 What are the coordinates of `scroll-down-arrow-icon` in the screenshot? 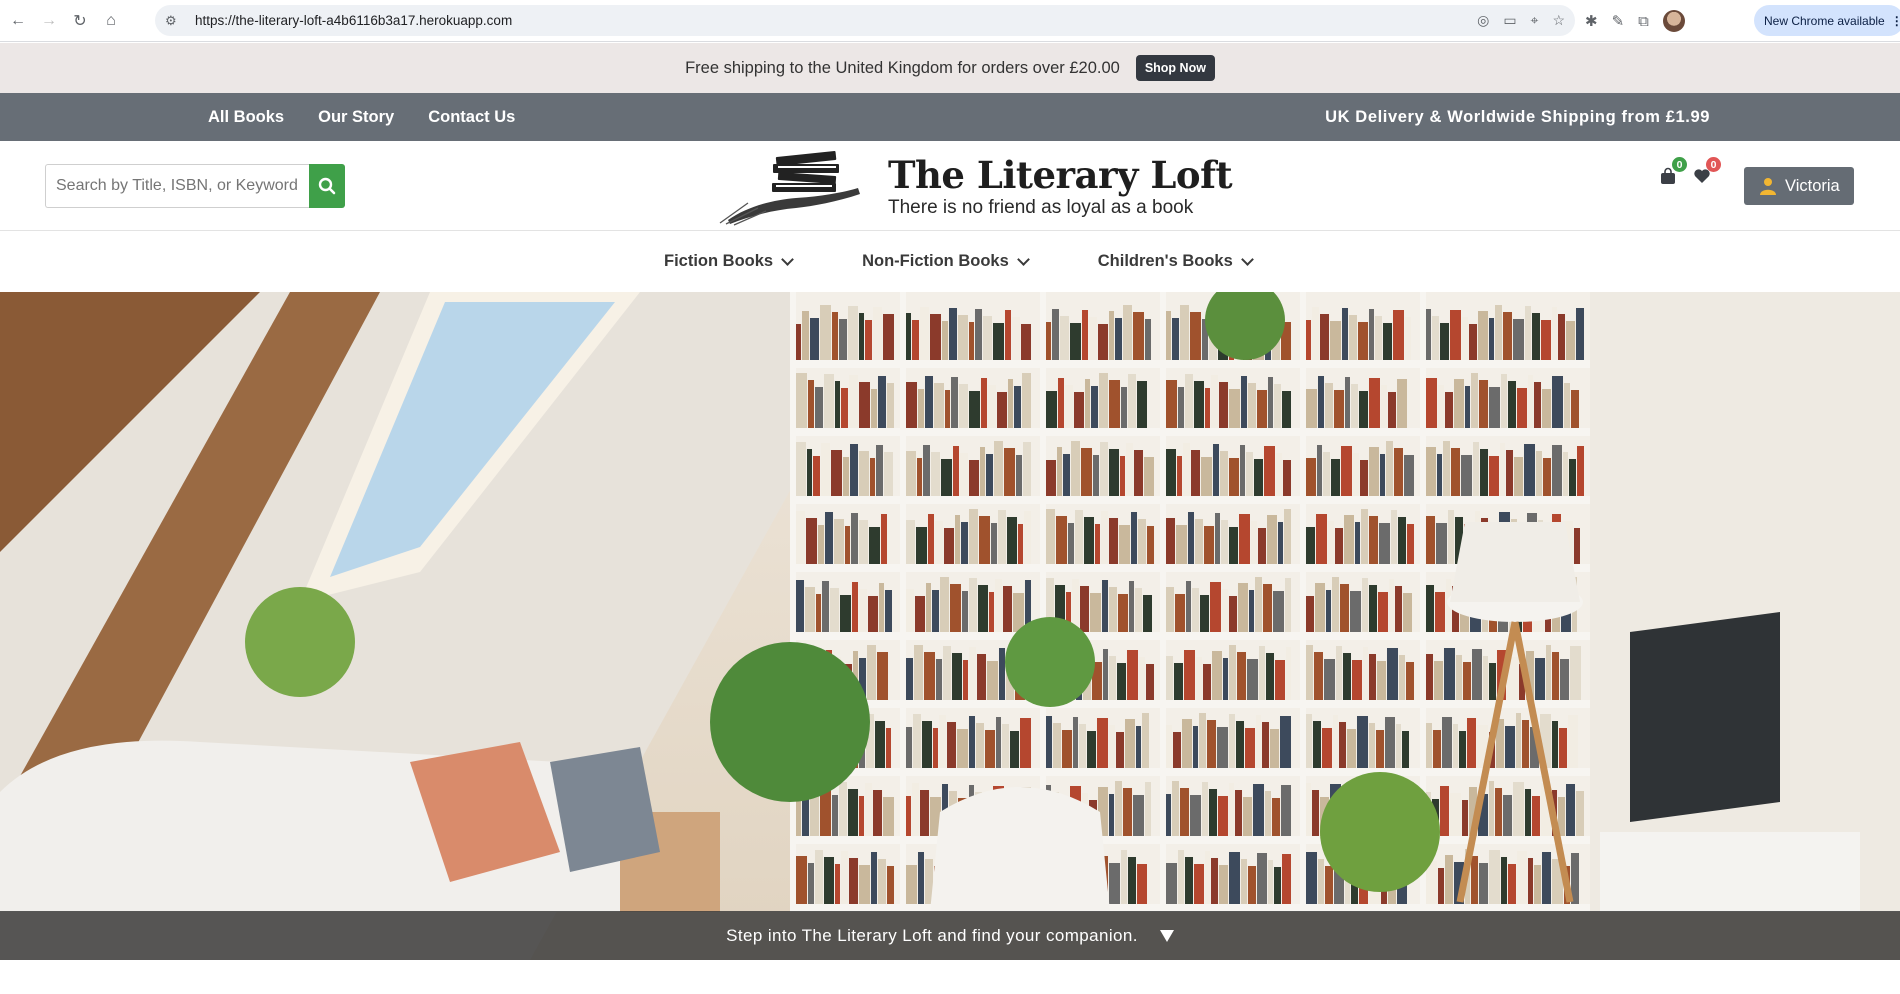 It's located at (1166, 935).